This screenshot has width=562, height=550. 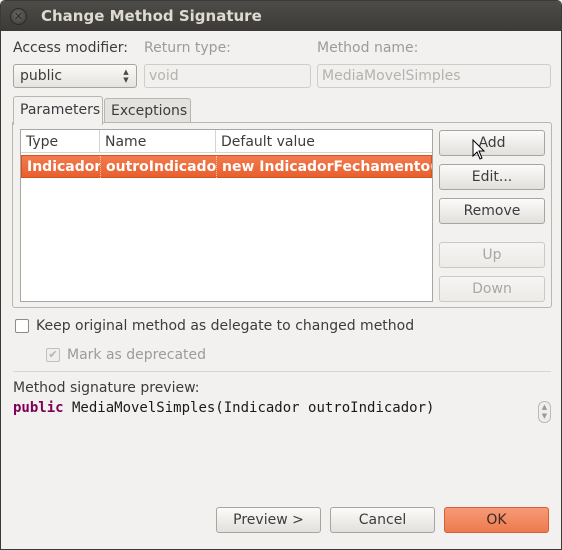 I want to click on preview-button: Preview >, so click(x=268, y=520).